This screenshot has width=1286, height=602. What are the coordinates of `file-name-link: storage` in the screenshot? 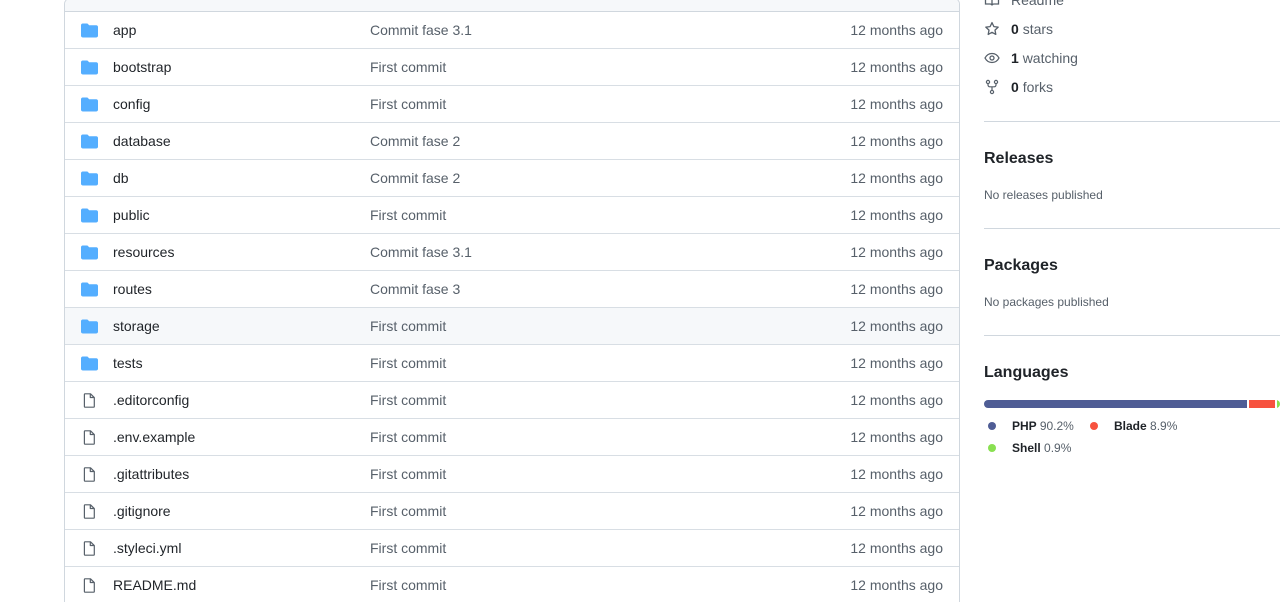 It's located at (136, 326).